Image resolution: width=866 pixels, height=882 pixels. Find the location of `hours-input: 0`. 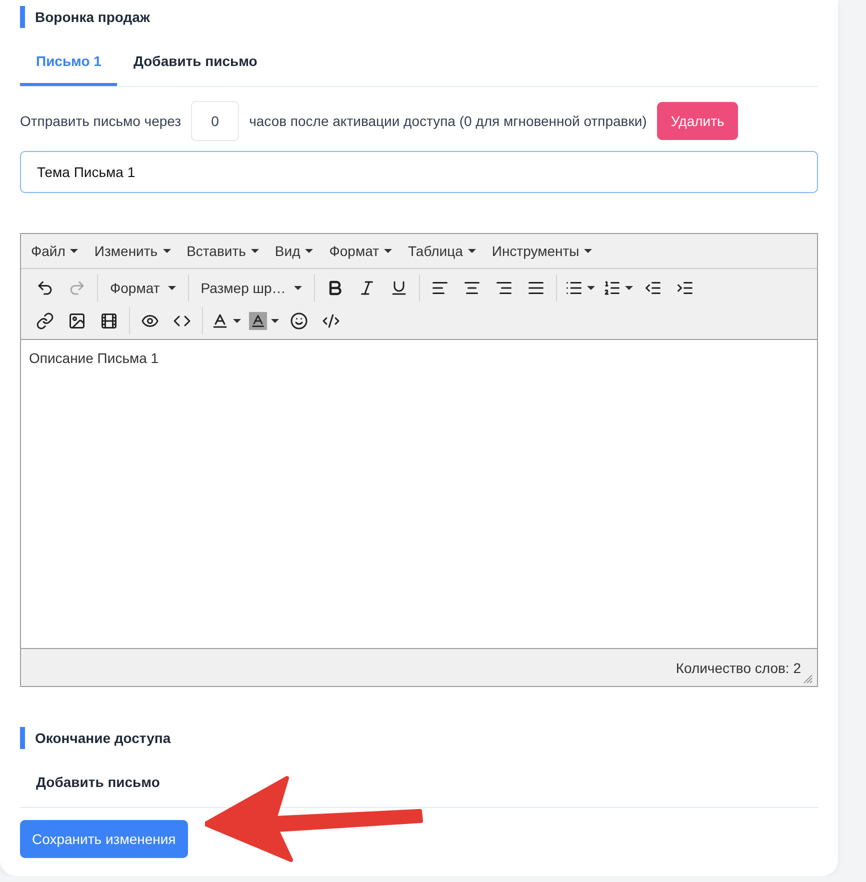

hours-input: 0 is located at coordinates (215, 121).